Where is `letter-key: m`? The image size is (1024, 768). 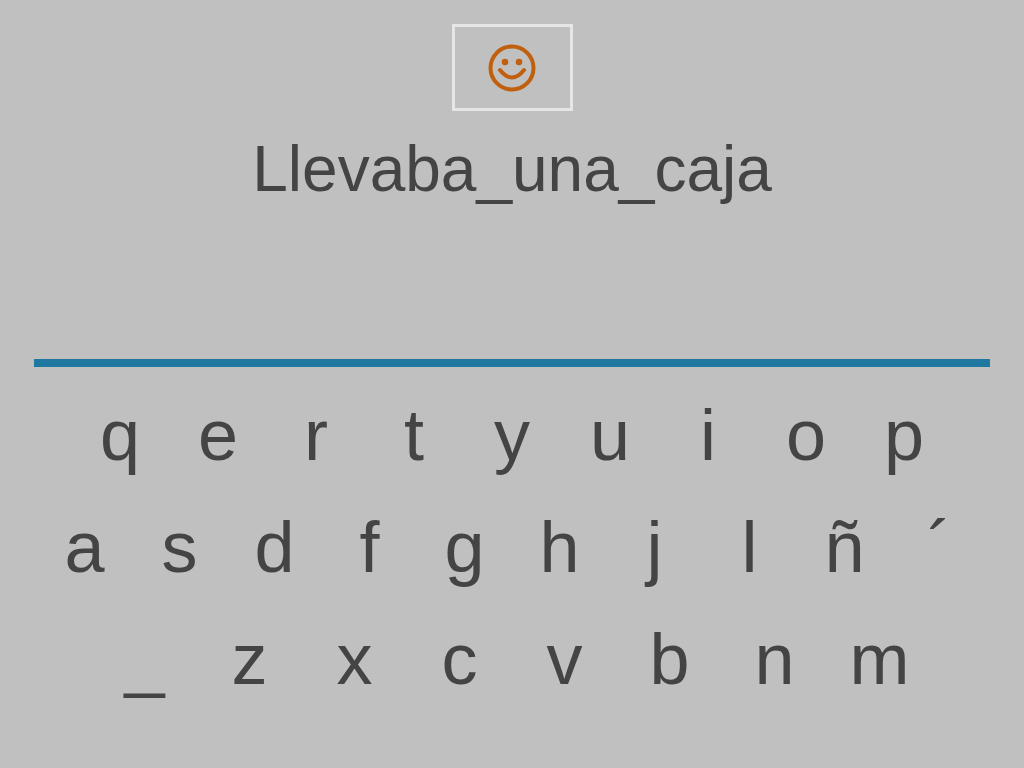 letter-key: m is located at coordinates (879, 659).